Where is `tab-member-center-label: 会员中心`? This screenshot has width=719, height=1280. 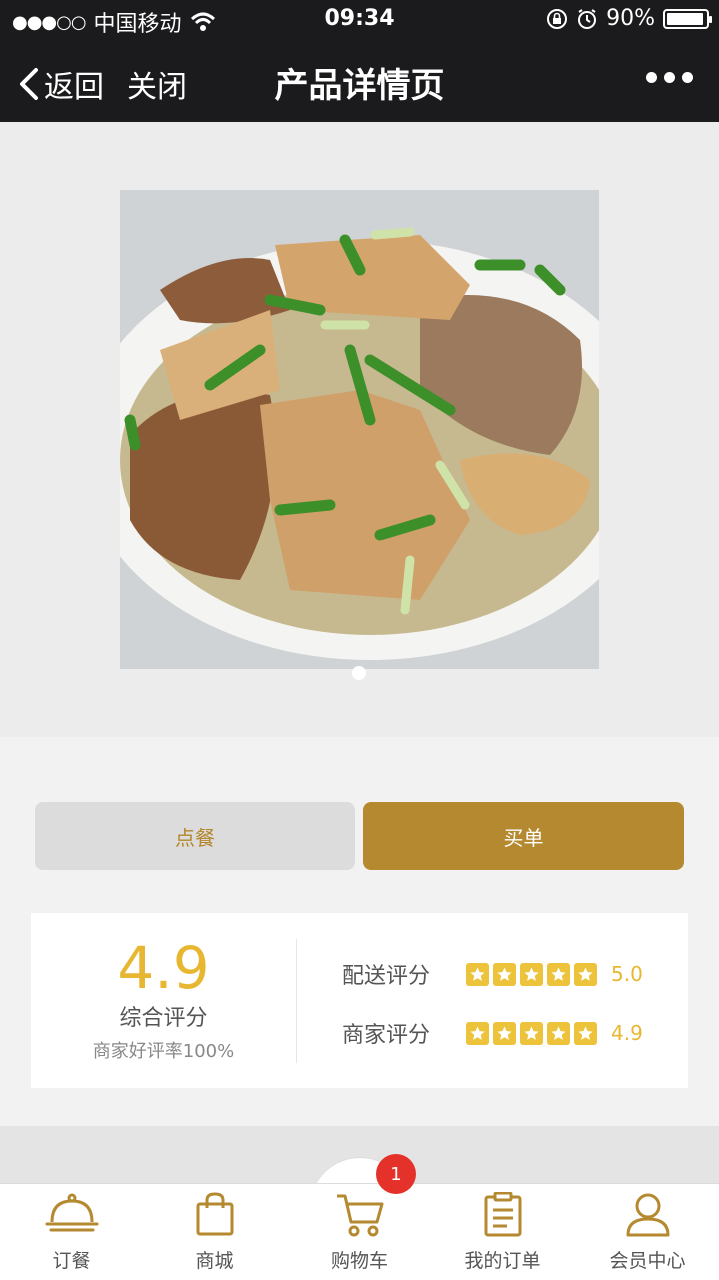
tab-member-center-label: 会员中心 is located at coordinates (647, 1261).